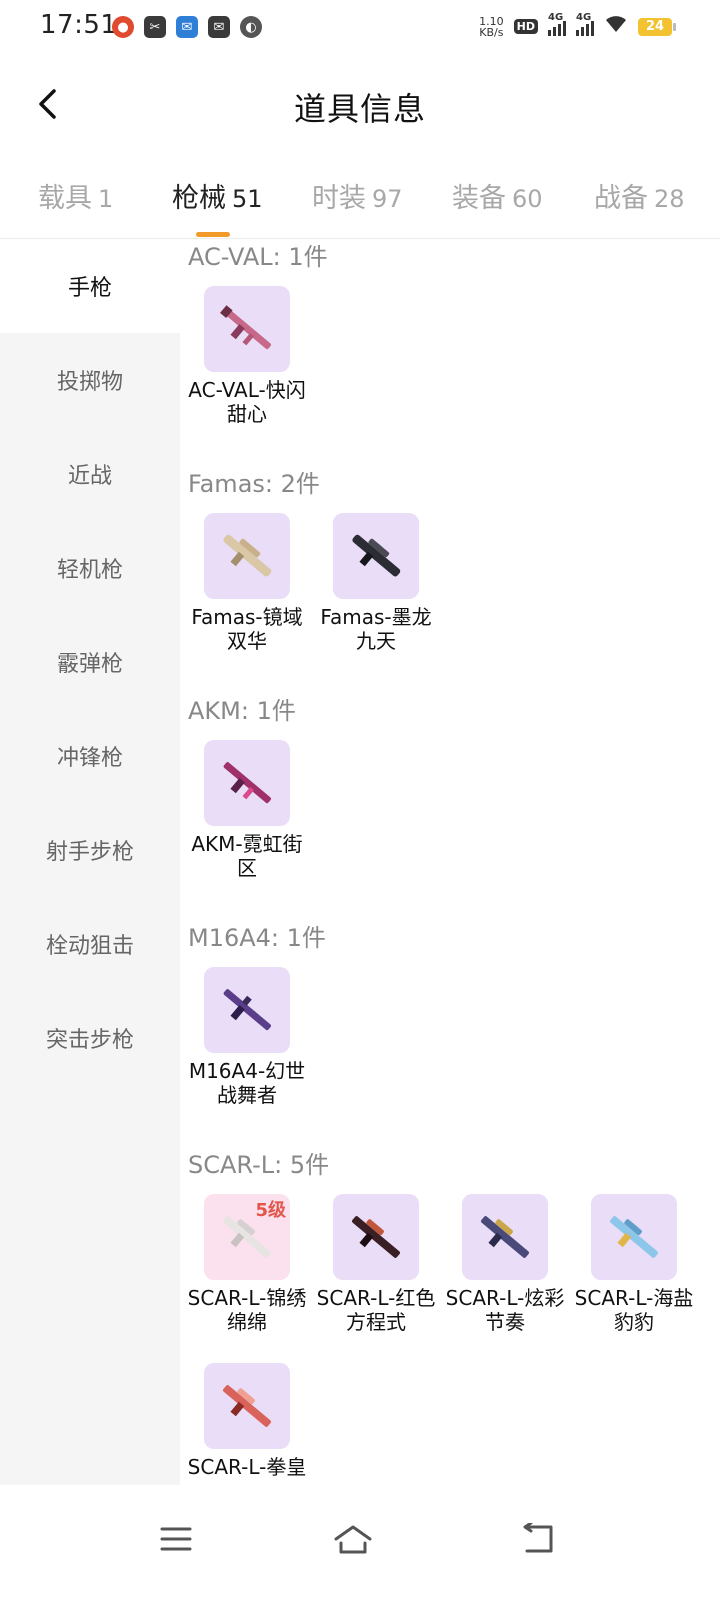 Image resolution: width=720 pixels, height=1600 pixels. What do you see at coordinates (254, 484) in the screenshot?
I see `group-title: Famas: 2件` at bounding box center [254, 484].